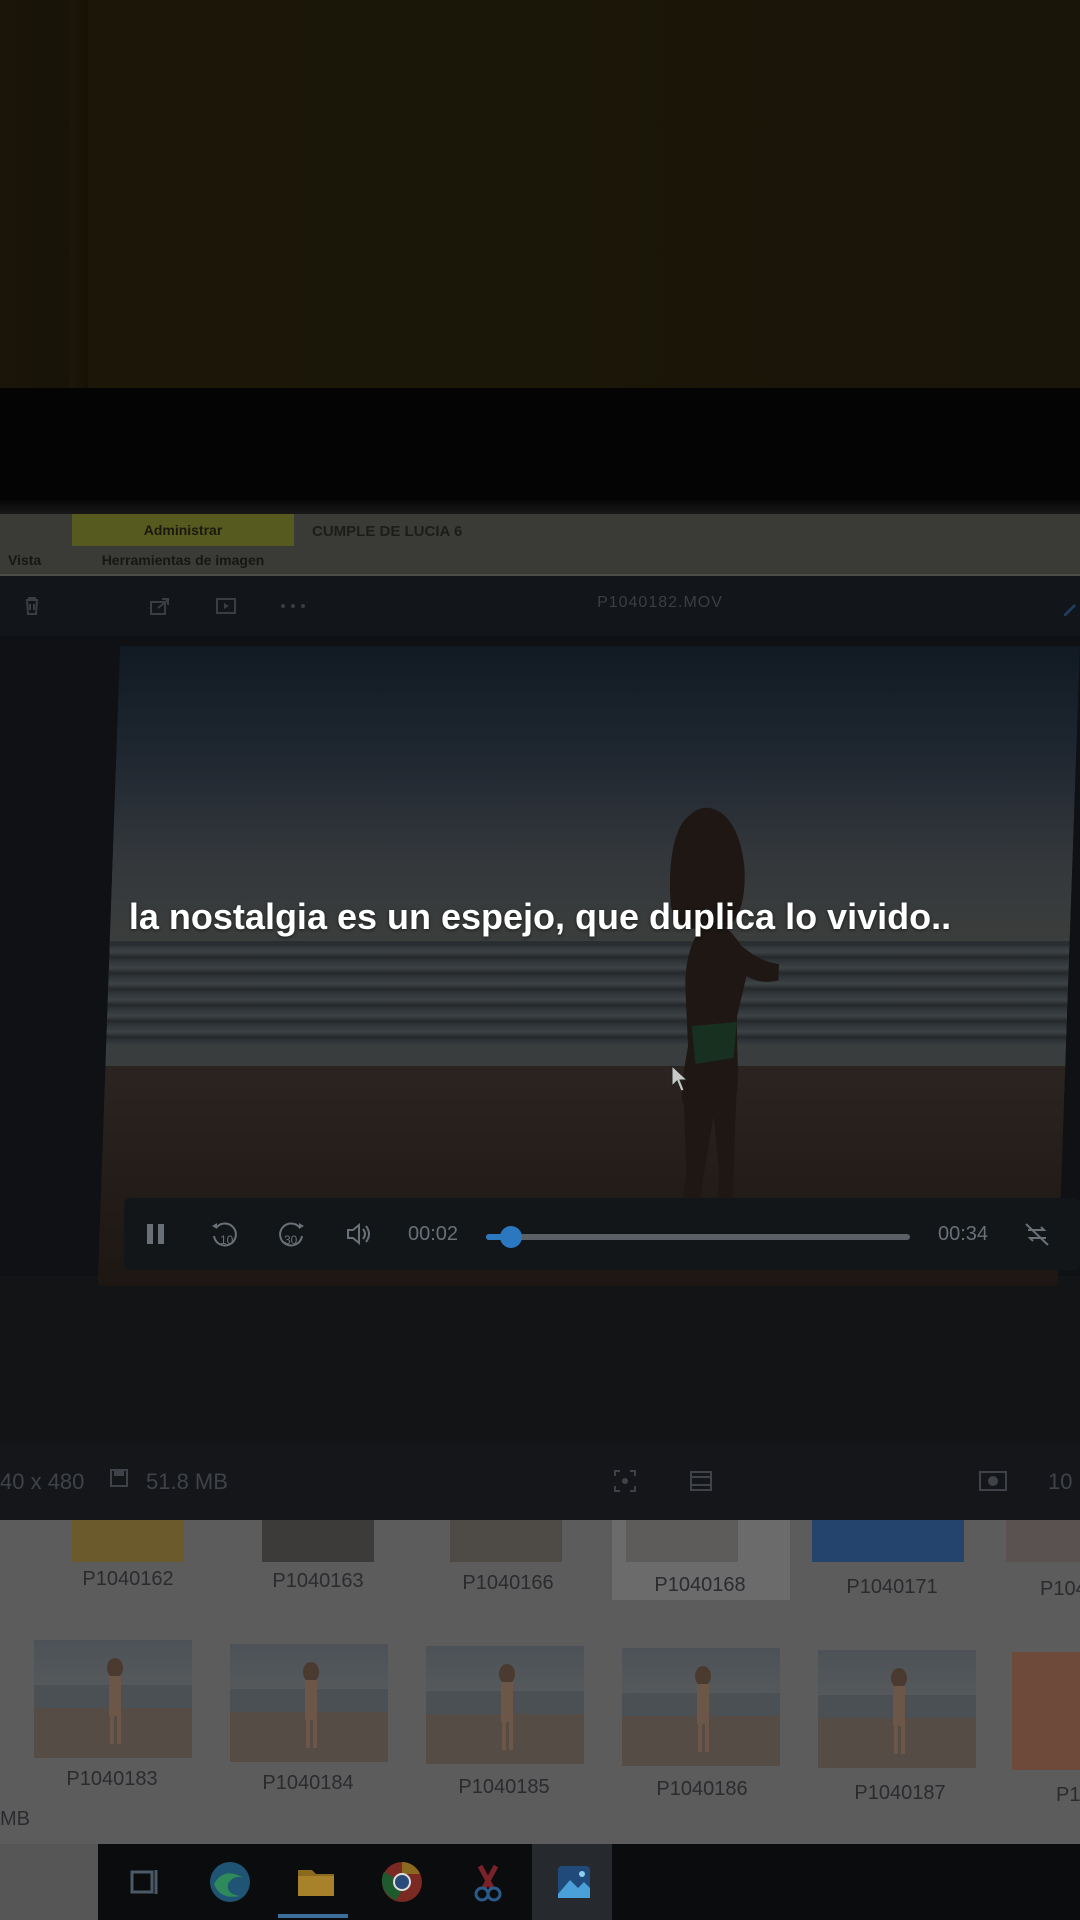 The width and height of the screenshot is (1080, 1920). I want to click on video-shore, so click(586, 1056).